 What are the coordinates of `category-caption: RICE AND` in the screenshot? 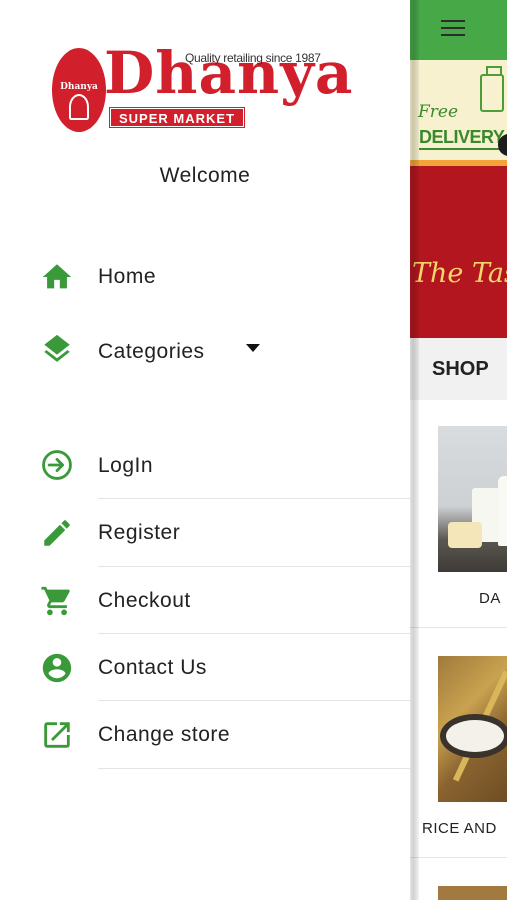 It's located at (459, 828).